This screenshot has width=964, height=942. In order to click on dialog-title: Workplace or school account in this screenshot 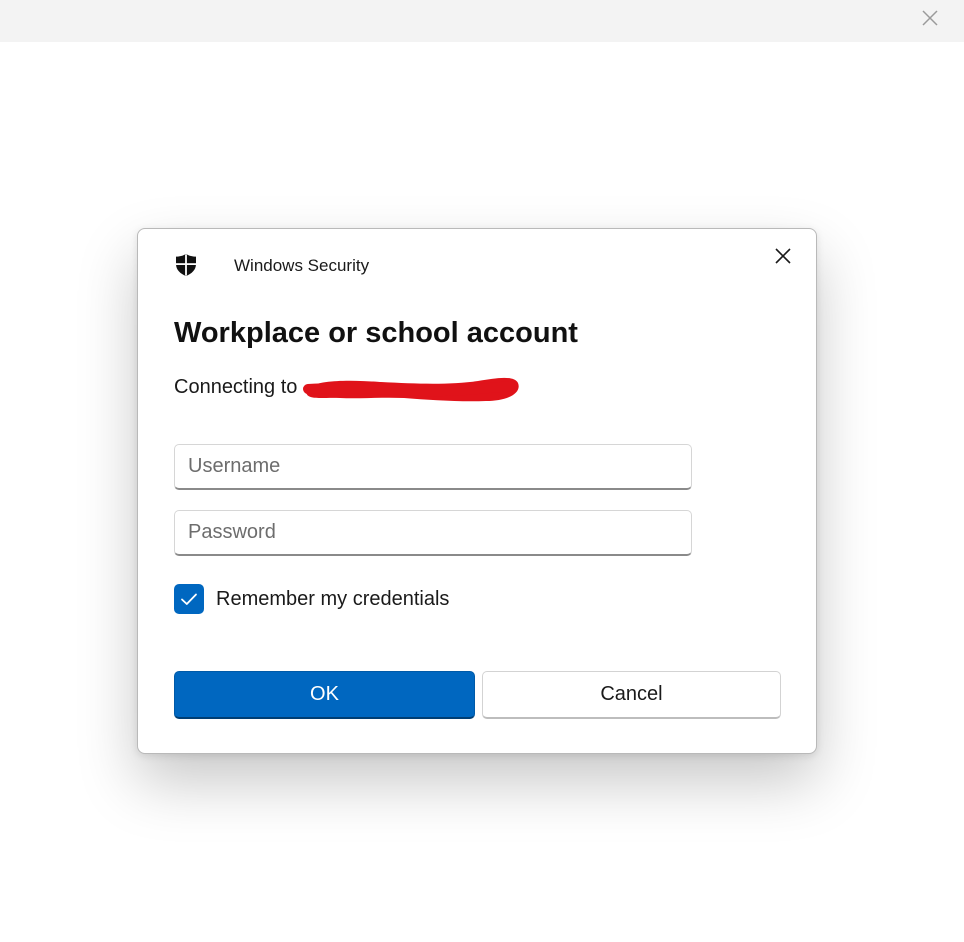, I will do `click(376, 333)`.